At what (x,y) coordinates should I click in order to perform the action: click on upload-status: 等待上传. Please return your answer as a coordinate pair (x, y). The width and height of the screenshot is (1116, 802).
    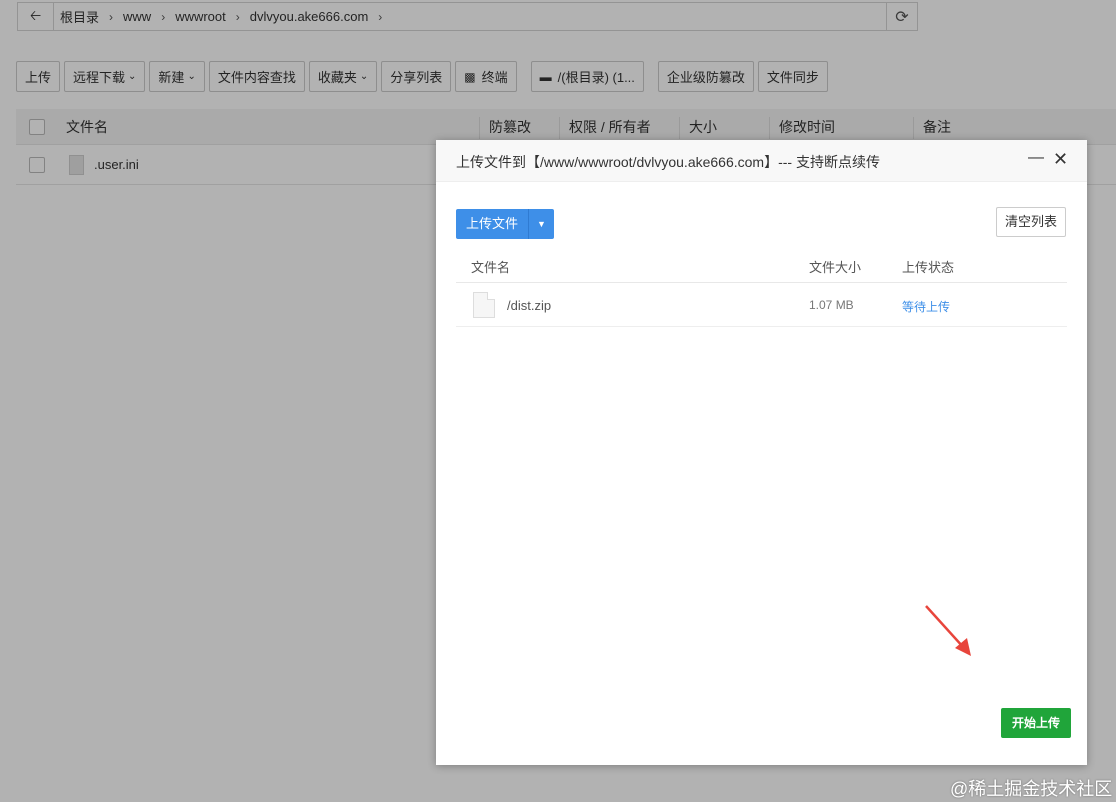
    Looking at the image, I should click on (926, 307).